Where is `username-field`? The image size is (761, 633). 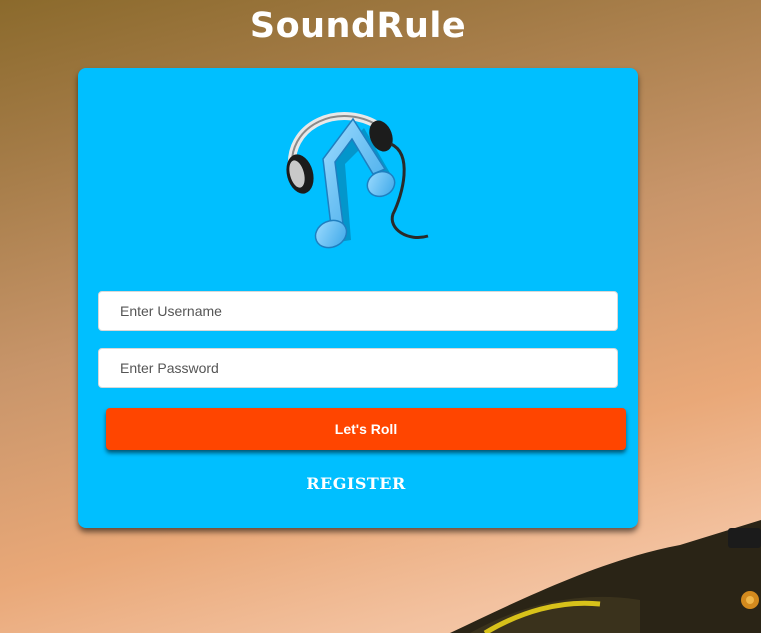
username-field is located at coordinates (358, 311).